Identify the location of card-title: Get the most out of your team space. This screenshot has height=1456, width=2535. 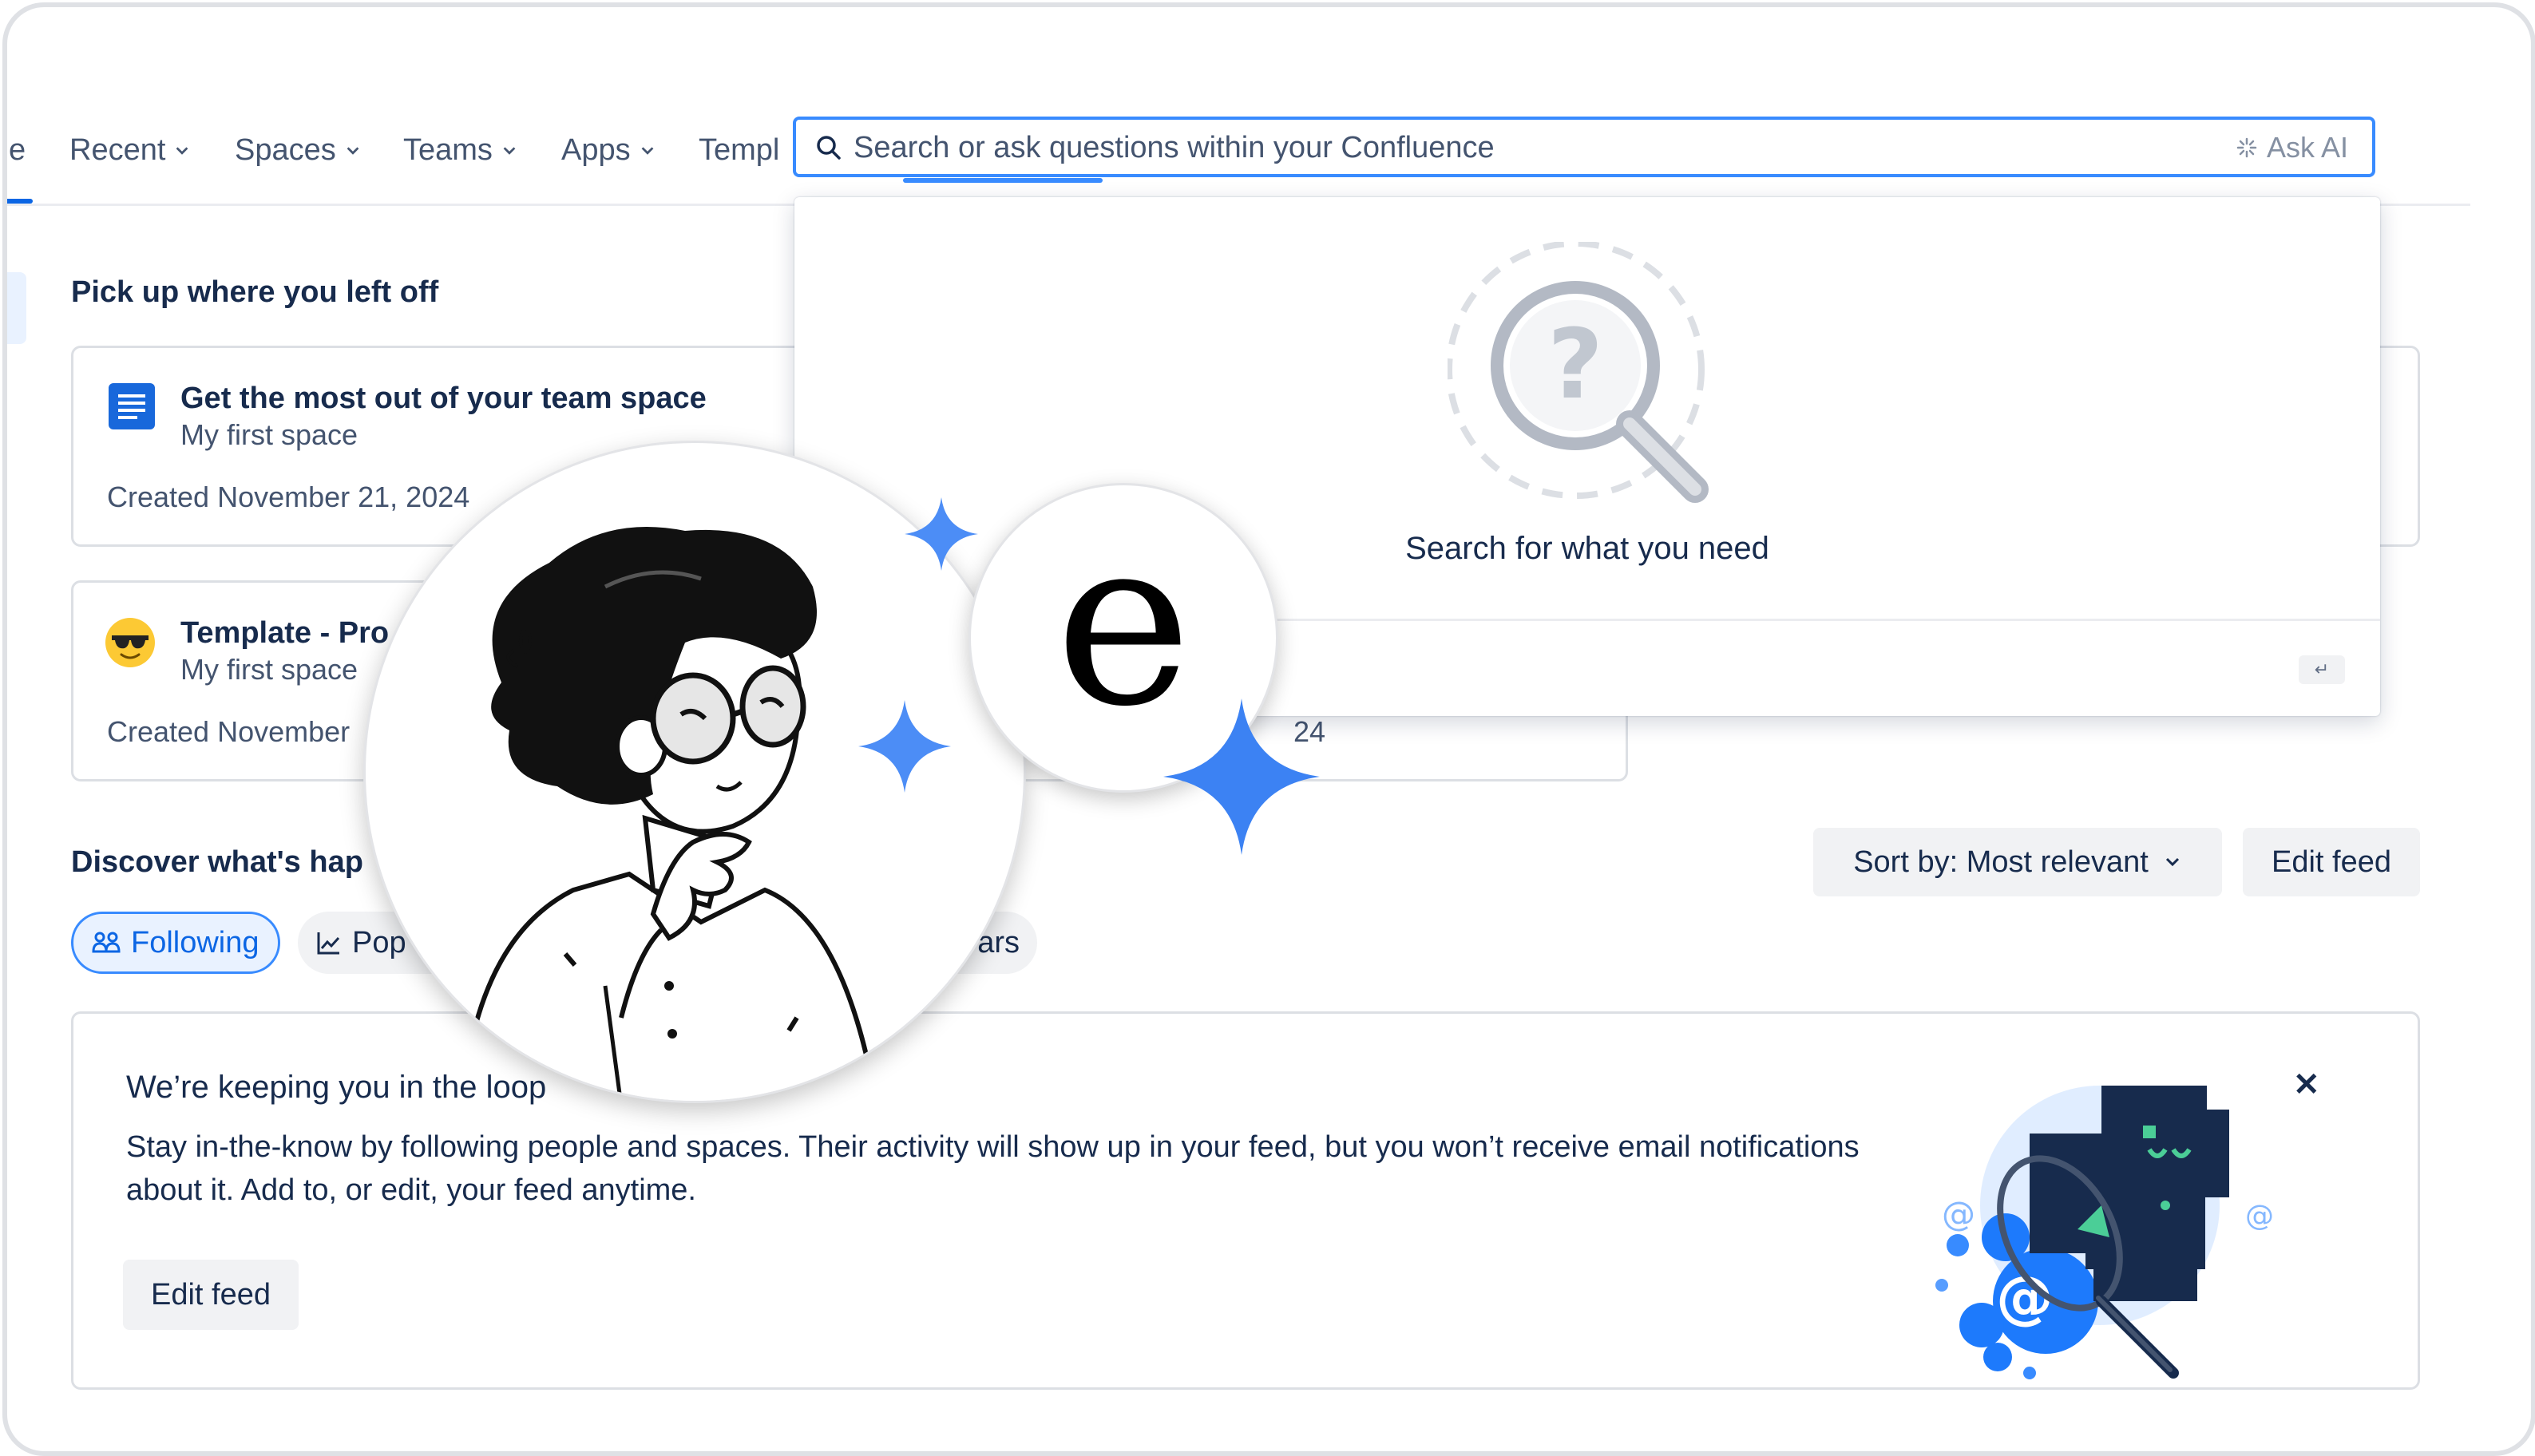
(443, 398).